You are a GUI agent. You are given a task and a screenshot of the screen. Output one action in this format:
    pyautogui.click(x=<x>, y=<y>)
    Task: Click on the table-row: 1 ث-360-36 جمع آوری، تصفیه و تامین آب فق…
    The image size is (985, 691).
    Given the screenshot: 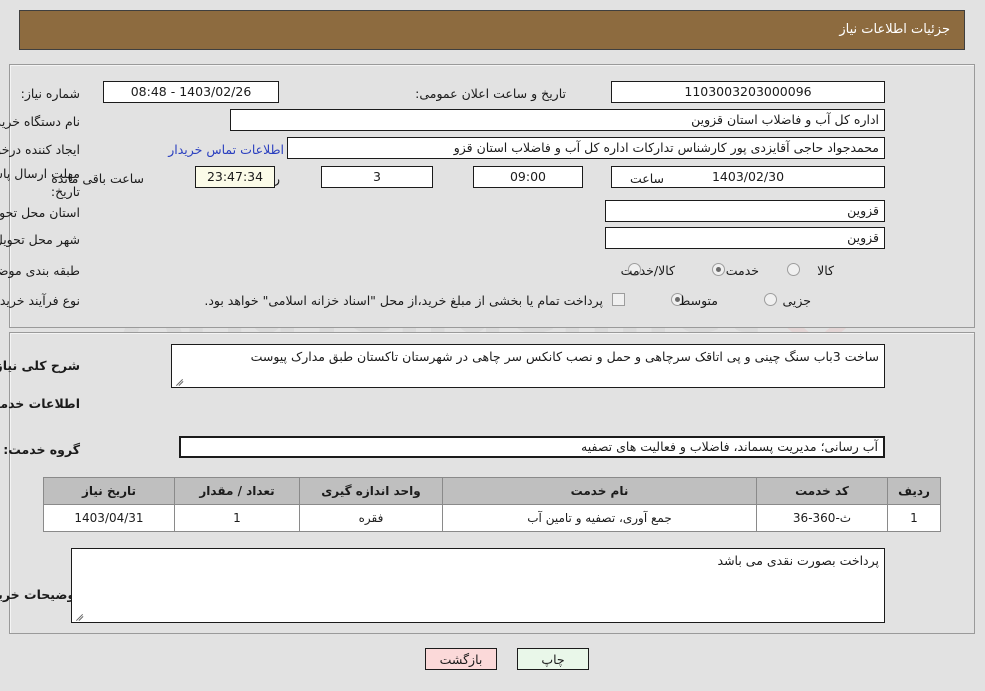 What is the action you would take?
    pyautogui.click(x=493, y=518)
    